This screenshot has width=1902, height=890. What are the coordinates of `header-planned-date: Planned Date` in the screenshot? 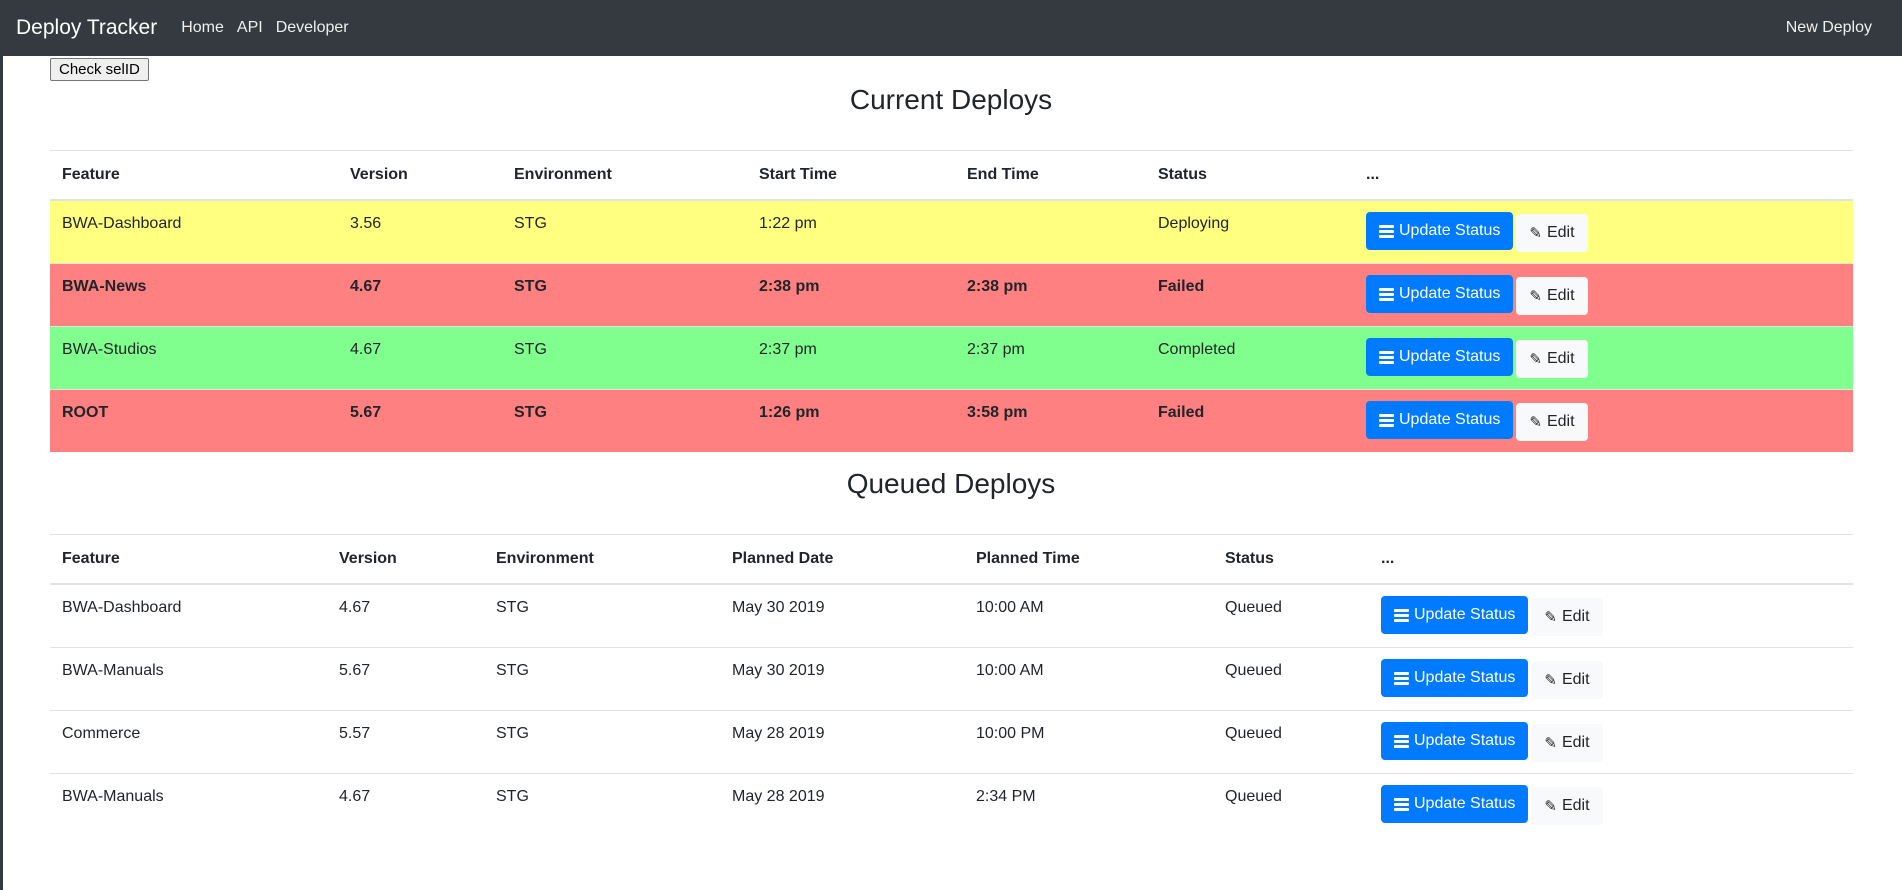 It's located at (842, 559).